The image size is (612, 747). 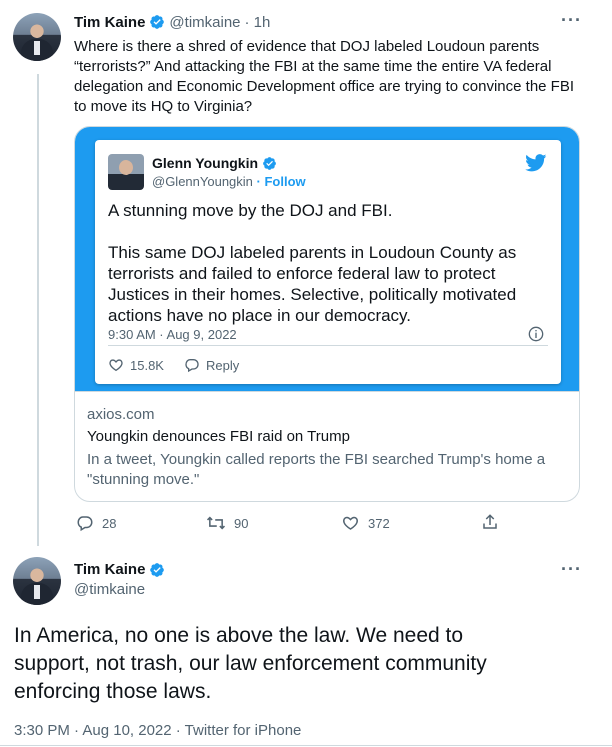 What do you see at coordinates (258, 22) in the screenshot?
I see `tweet-time: · 1h` at bounding box center [258, 22].